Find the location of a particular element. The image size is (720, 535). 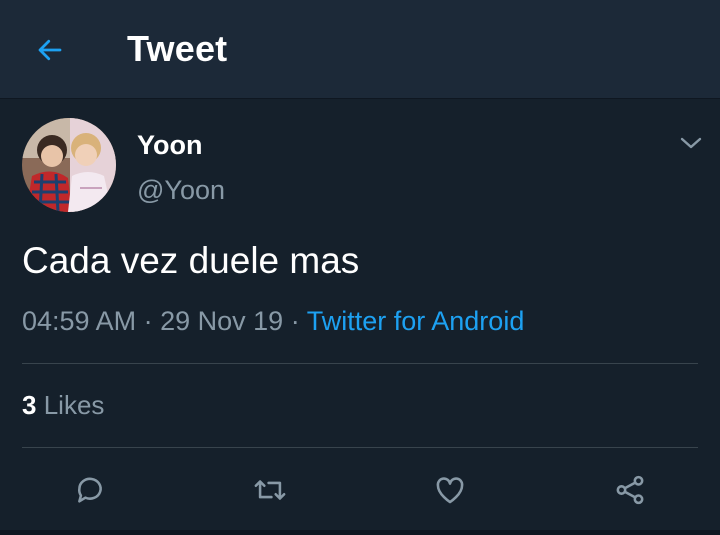

author-handle: @Yoon is located at coordinates (181, 190).